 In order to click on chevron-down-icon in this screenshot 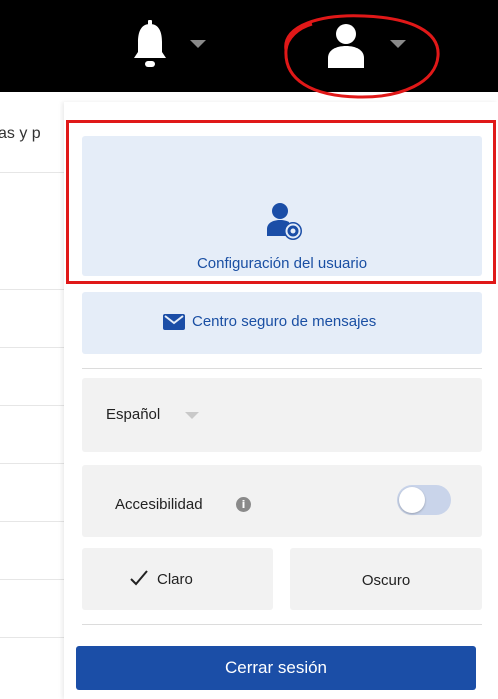, I will do `click(192, 415)`.